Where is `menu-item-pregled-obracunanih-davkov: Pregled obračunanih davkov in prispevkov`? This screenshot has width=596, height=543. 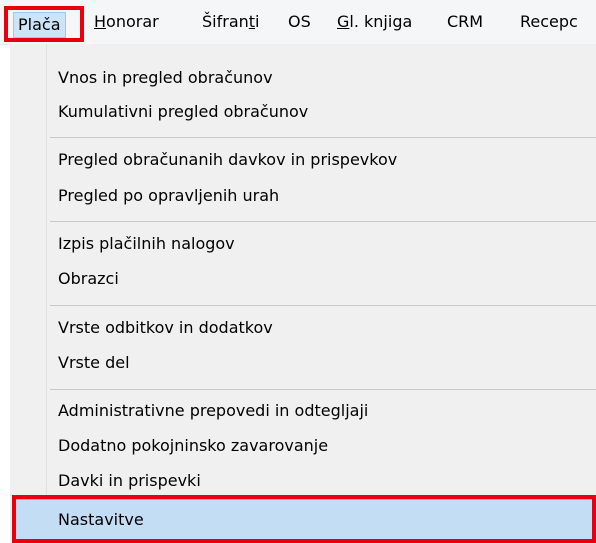 menu-item-pregled-obracunanih-davkov: Pregled obračunanih davkov in prispevkov is located at coordinates (227, 160).